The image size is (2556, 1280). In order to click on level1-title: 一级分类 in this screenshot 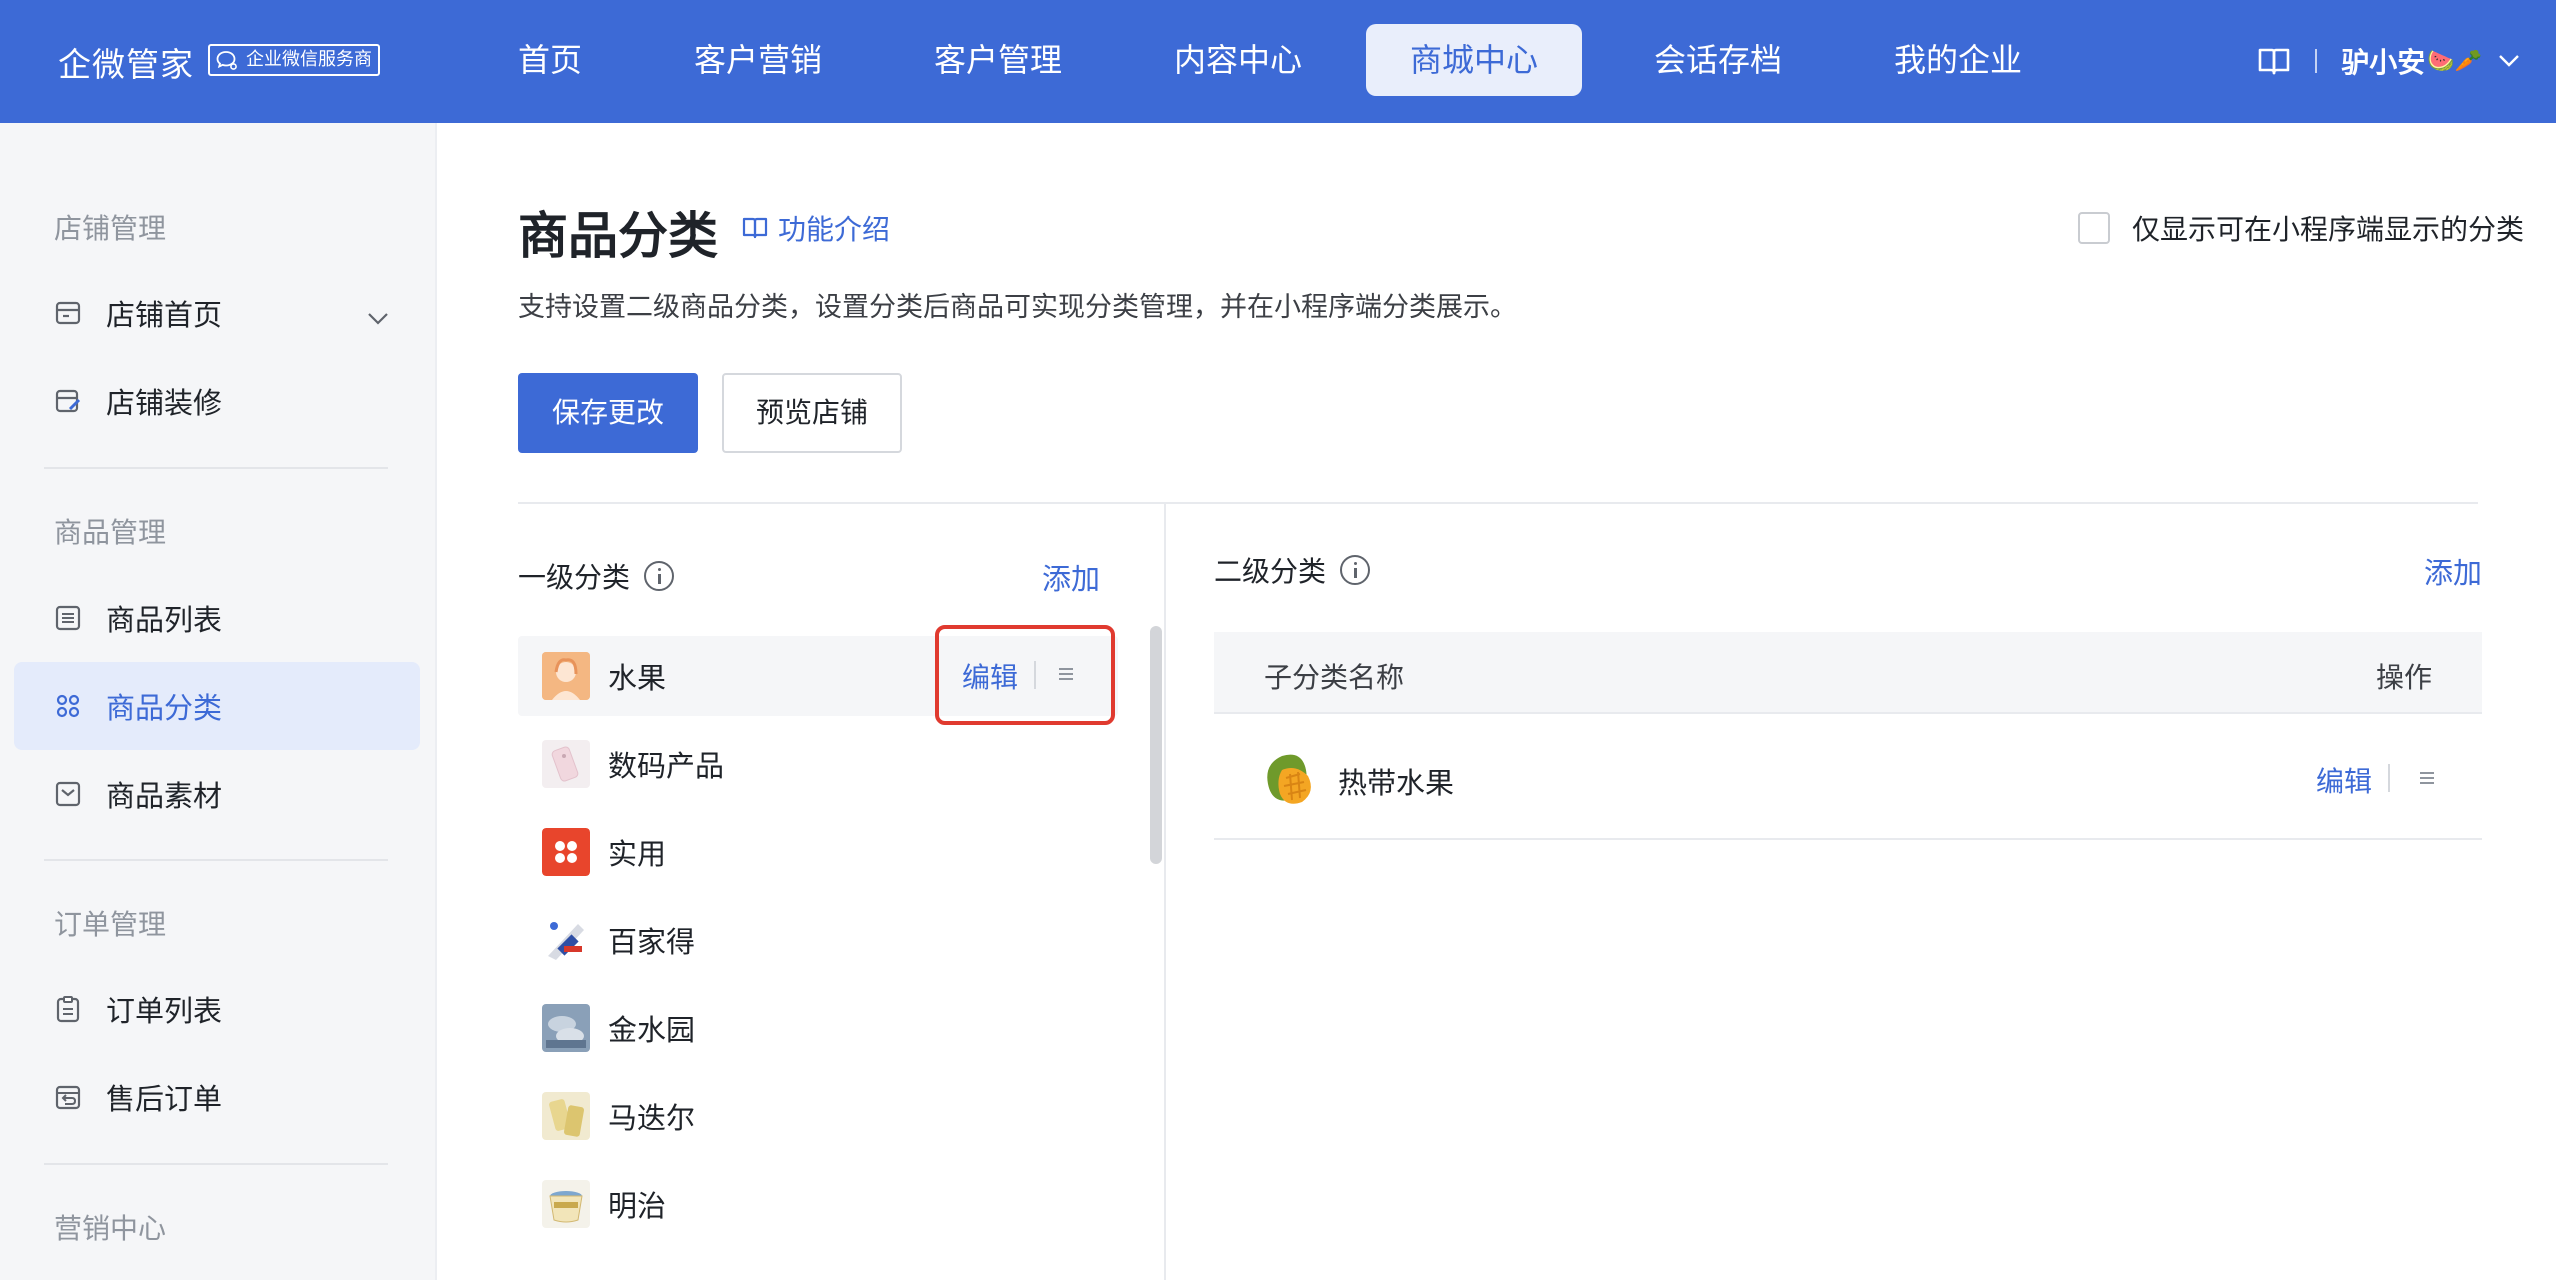, I will do `click(574, 577)`.